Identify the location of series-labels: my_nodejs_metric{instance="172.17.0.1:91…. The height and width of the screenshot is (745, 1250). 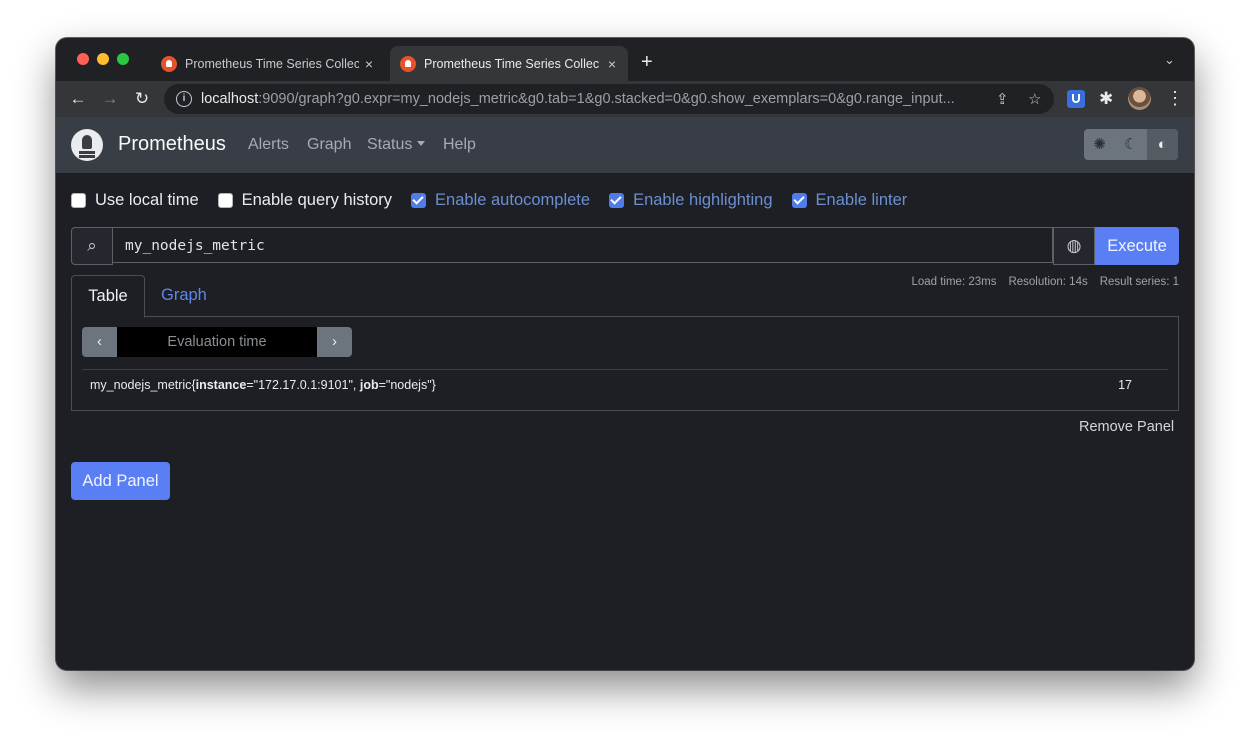
(263, 385).